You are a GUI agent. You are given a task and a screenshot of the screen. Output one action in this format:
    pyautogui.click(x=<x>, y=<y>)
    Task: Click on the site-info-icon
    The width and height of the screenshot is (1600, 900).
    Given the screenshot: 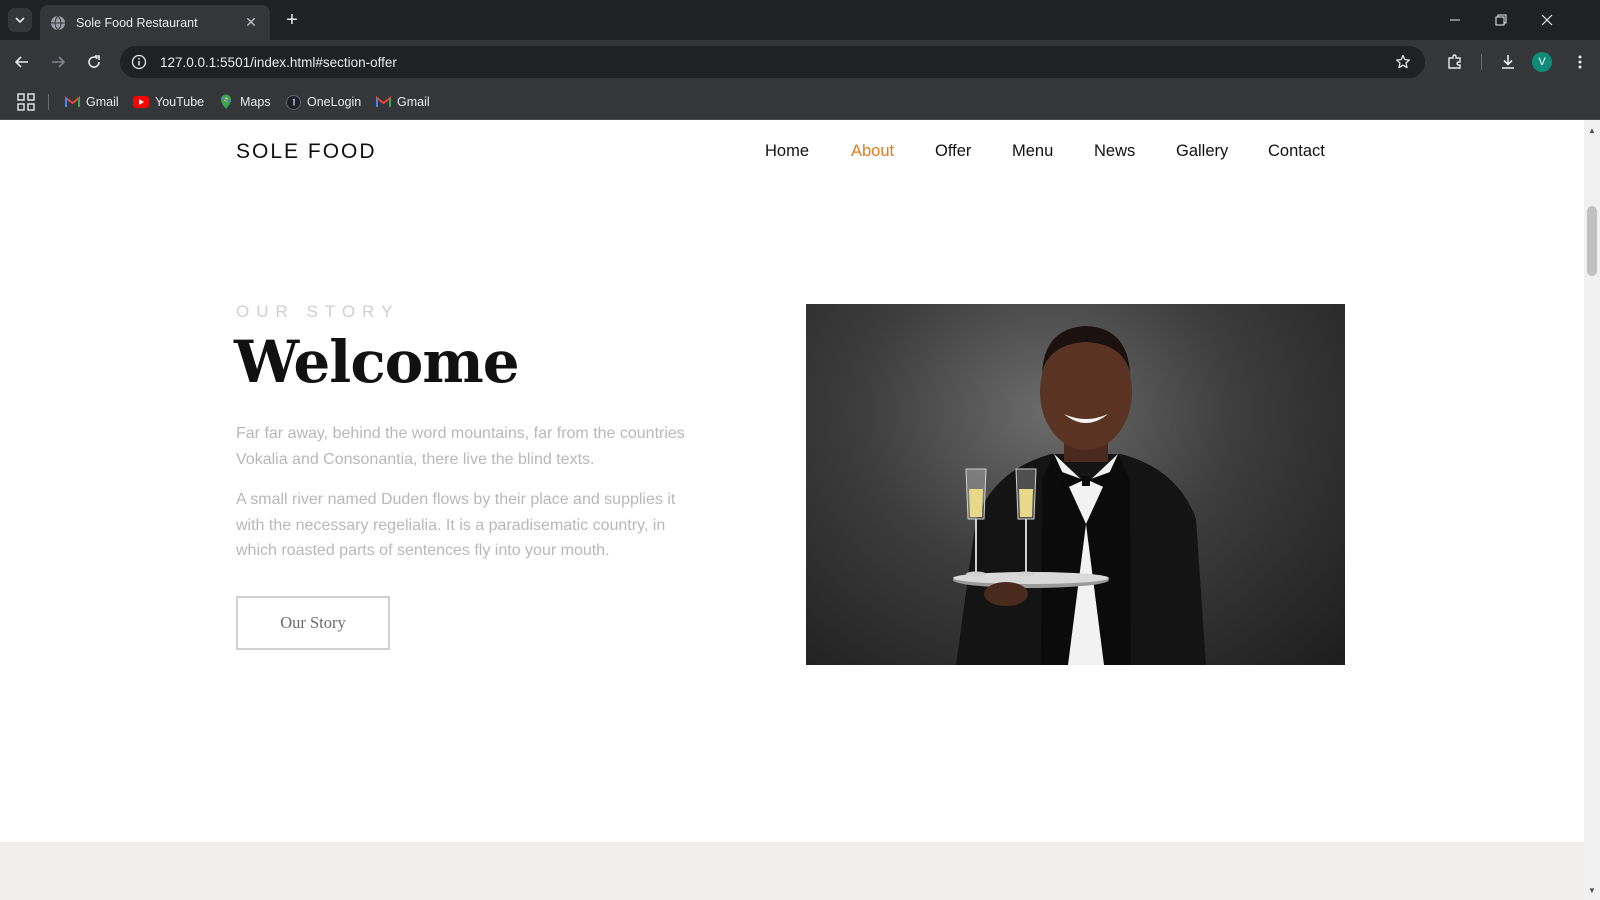 What is the action you would take?
    pyautogui.click(x=139, y=62)
    